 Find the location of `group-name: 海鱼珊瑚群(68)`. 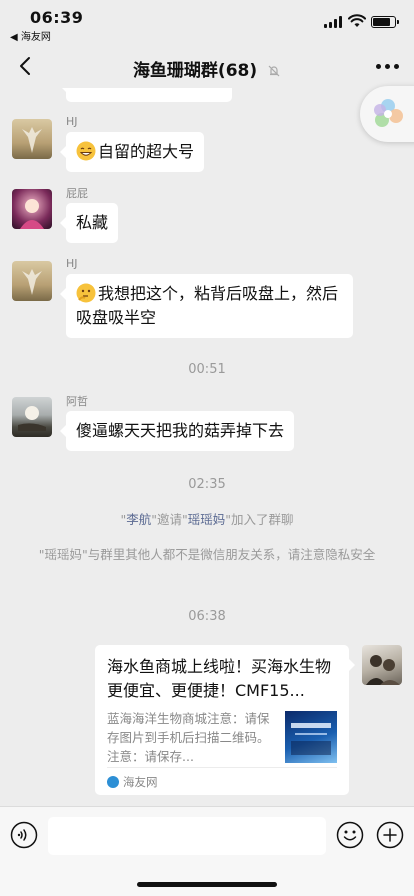

group-name: 海鱼珊瑚群(68) is located at coordinates (195, 71).